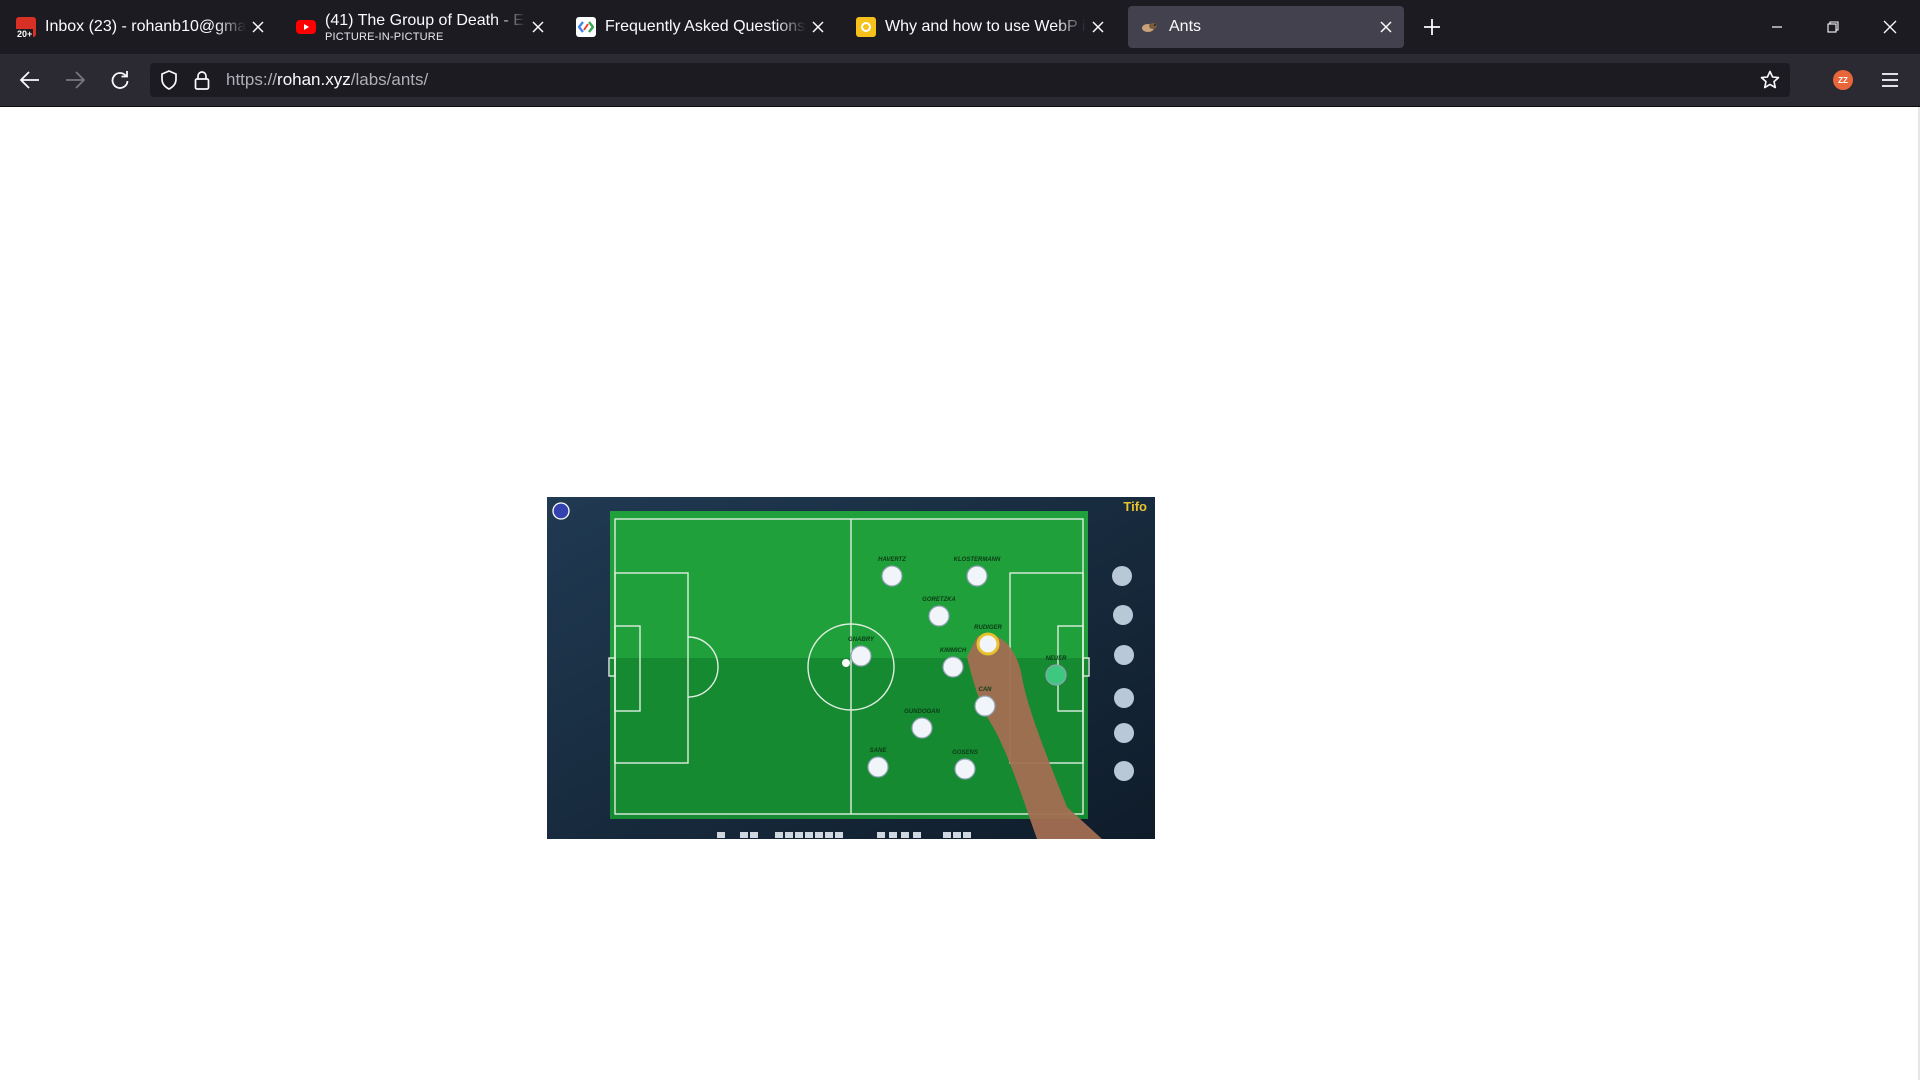 Image resolution: width=1920 pixels, height=1080 pixels. I want to click on account-avatar: ZZ, so click(1843, 80).